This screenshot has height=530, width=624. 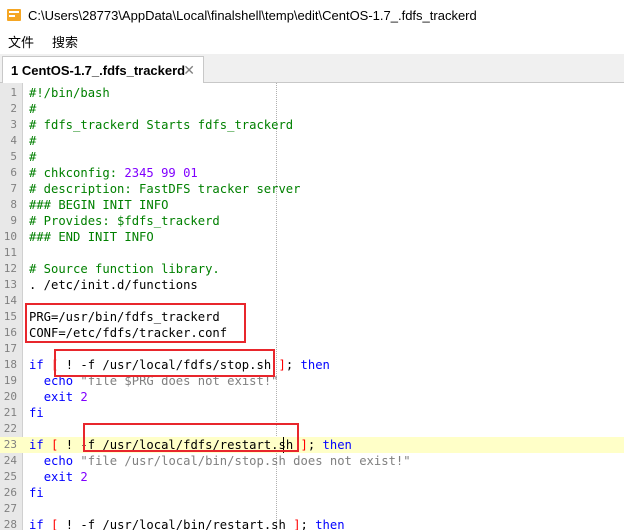 What do you see at coordinates (312, 253) in the screenshot?
I see `code-line: 11` at bounding box center [312, 253].